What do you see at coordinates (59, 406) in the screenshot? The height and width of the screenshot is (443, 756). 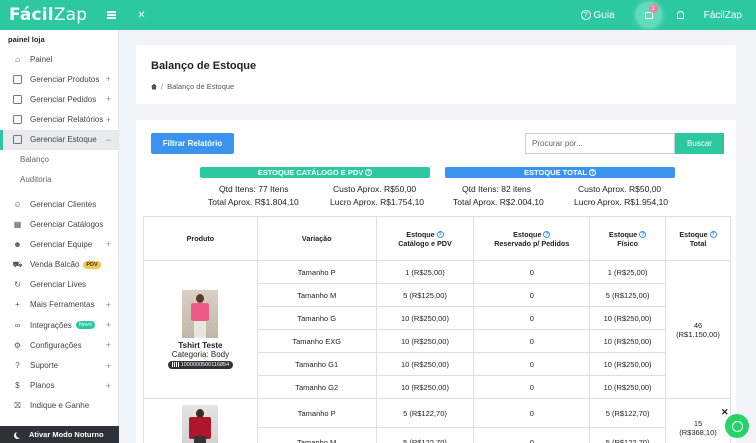 I see `sidebar-item-indique: ⛝ Indique e Ganhe` at bounding box center [59, 406].